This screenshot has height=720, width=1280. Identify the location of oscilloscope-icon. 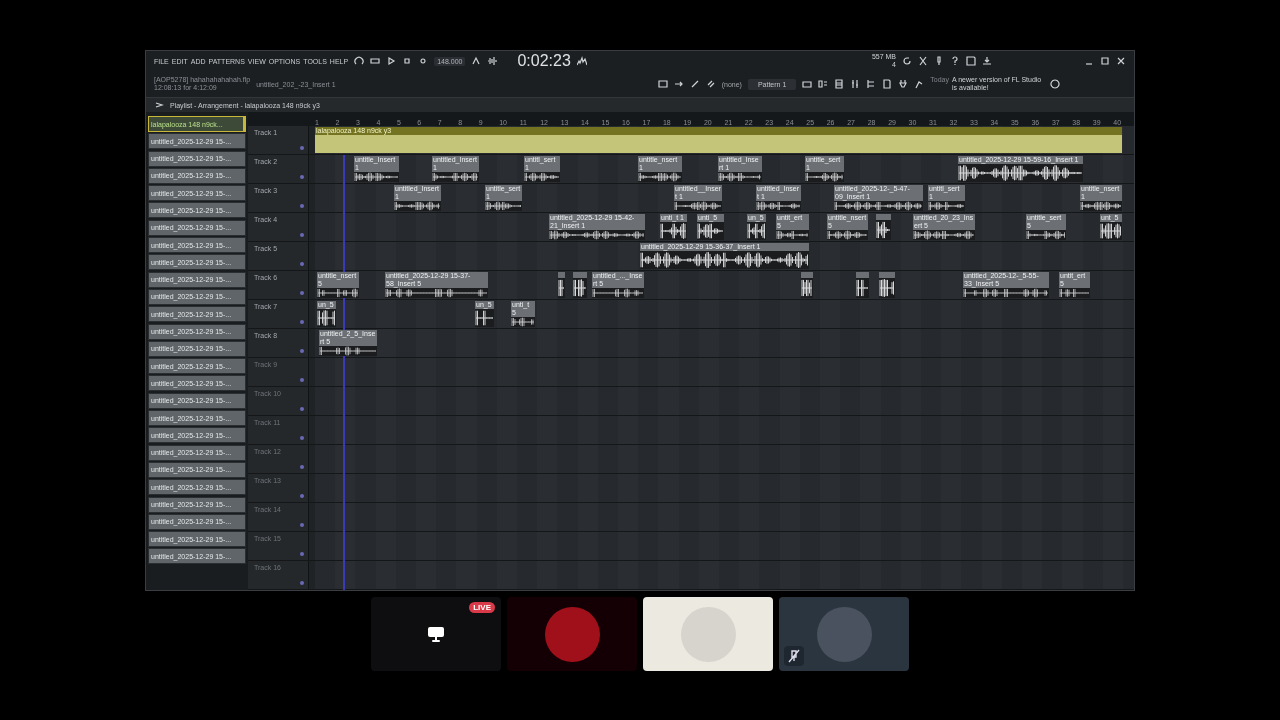
(581, 61).